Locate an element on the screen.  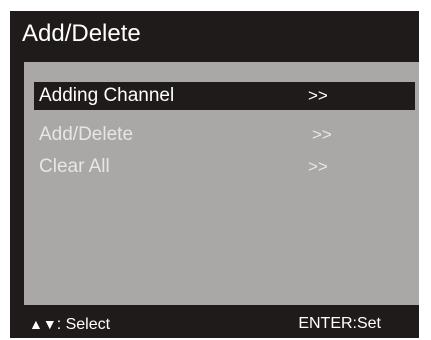
menu-item-add-delete: Add/Delete >> is located at coordinates (224, 135).